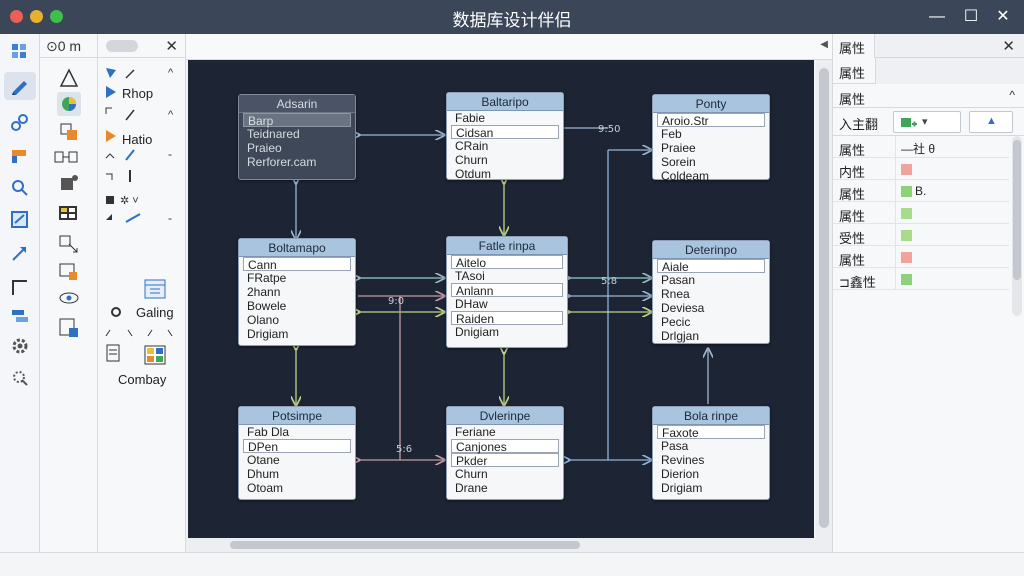 The height and width of the screenshot is (576, 1024). I want to click on properties-scroll-thumb, so click(1017, 210).